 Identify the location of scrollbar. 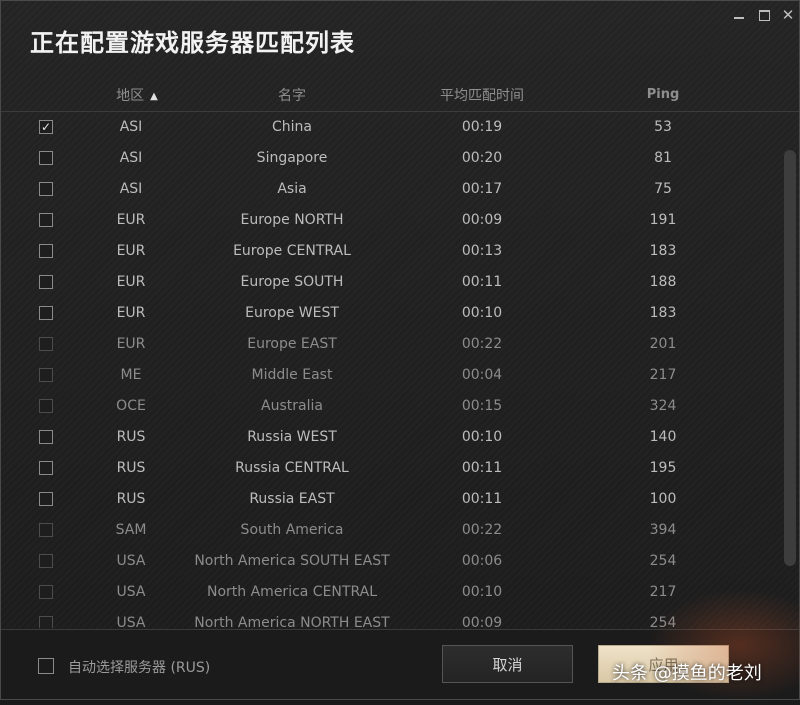
(790, 370).